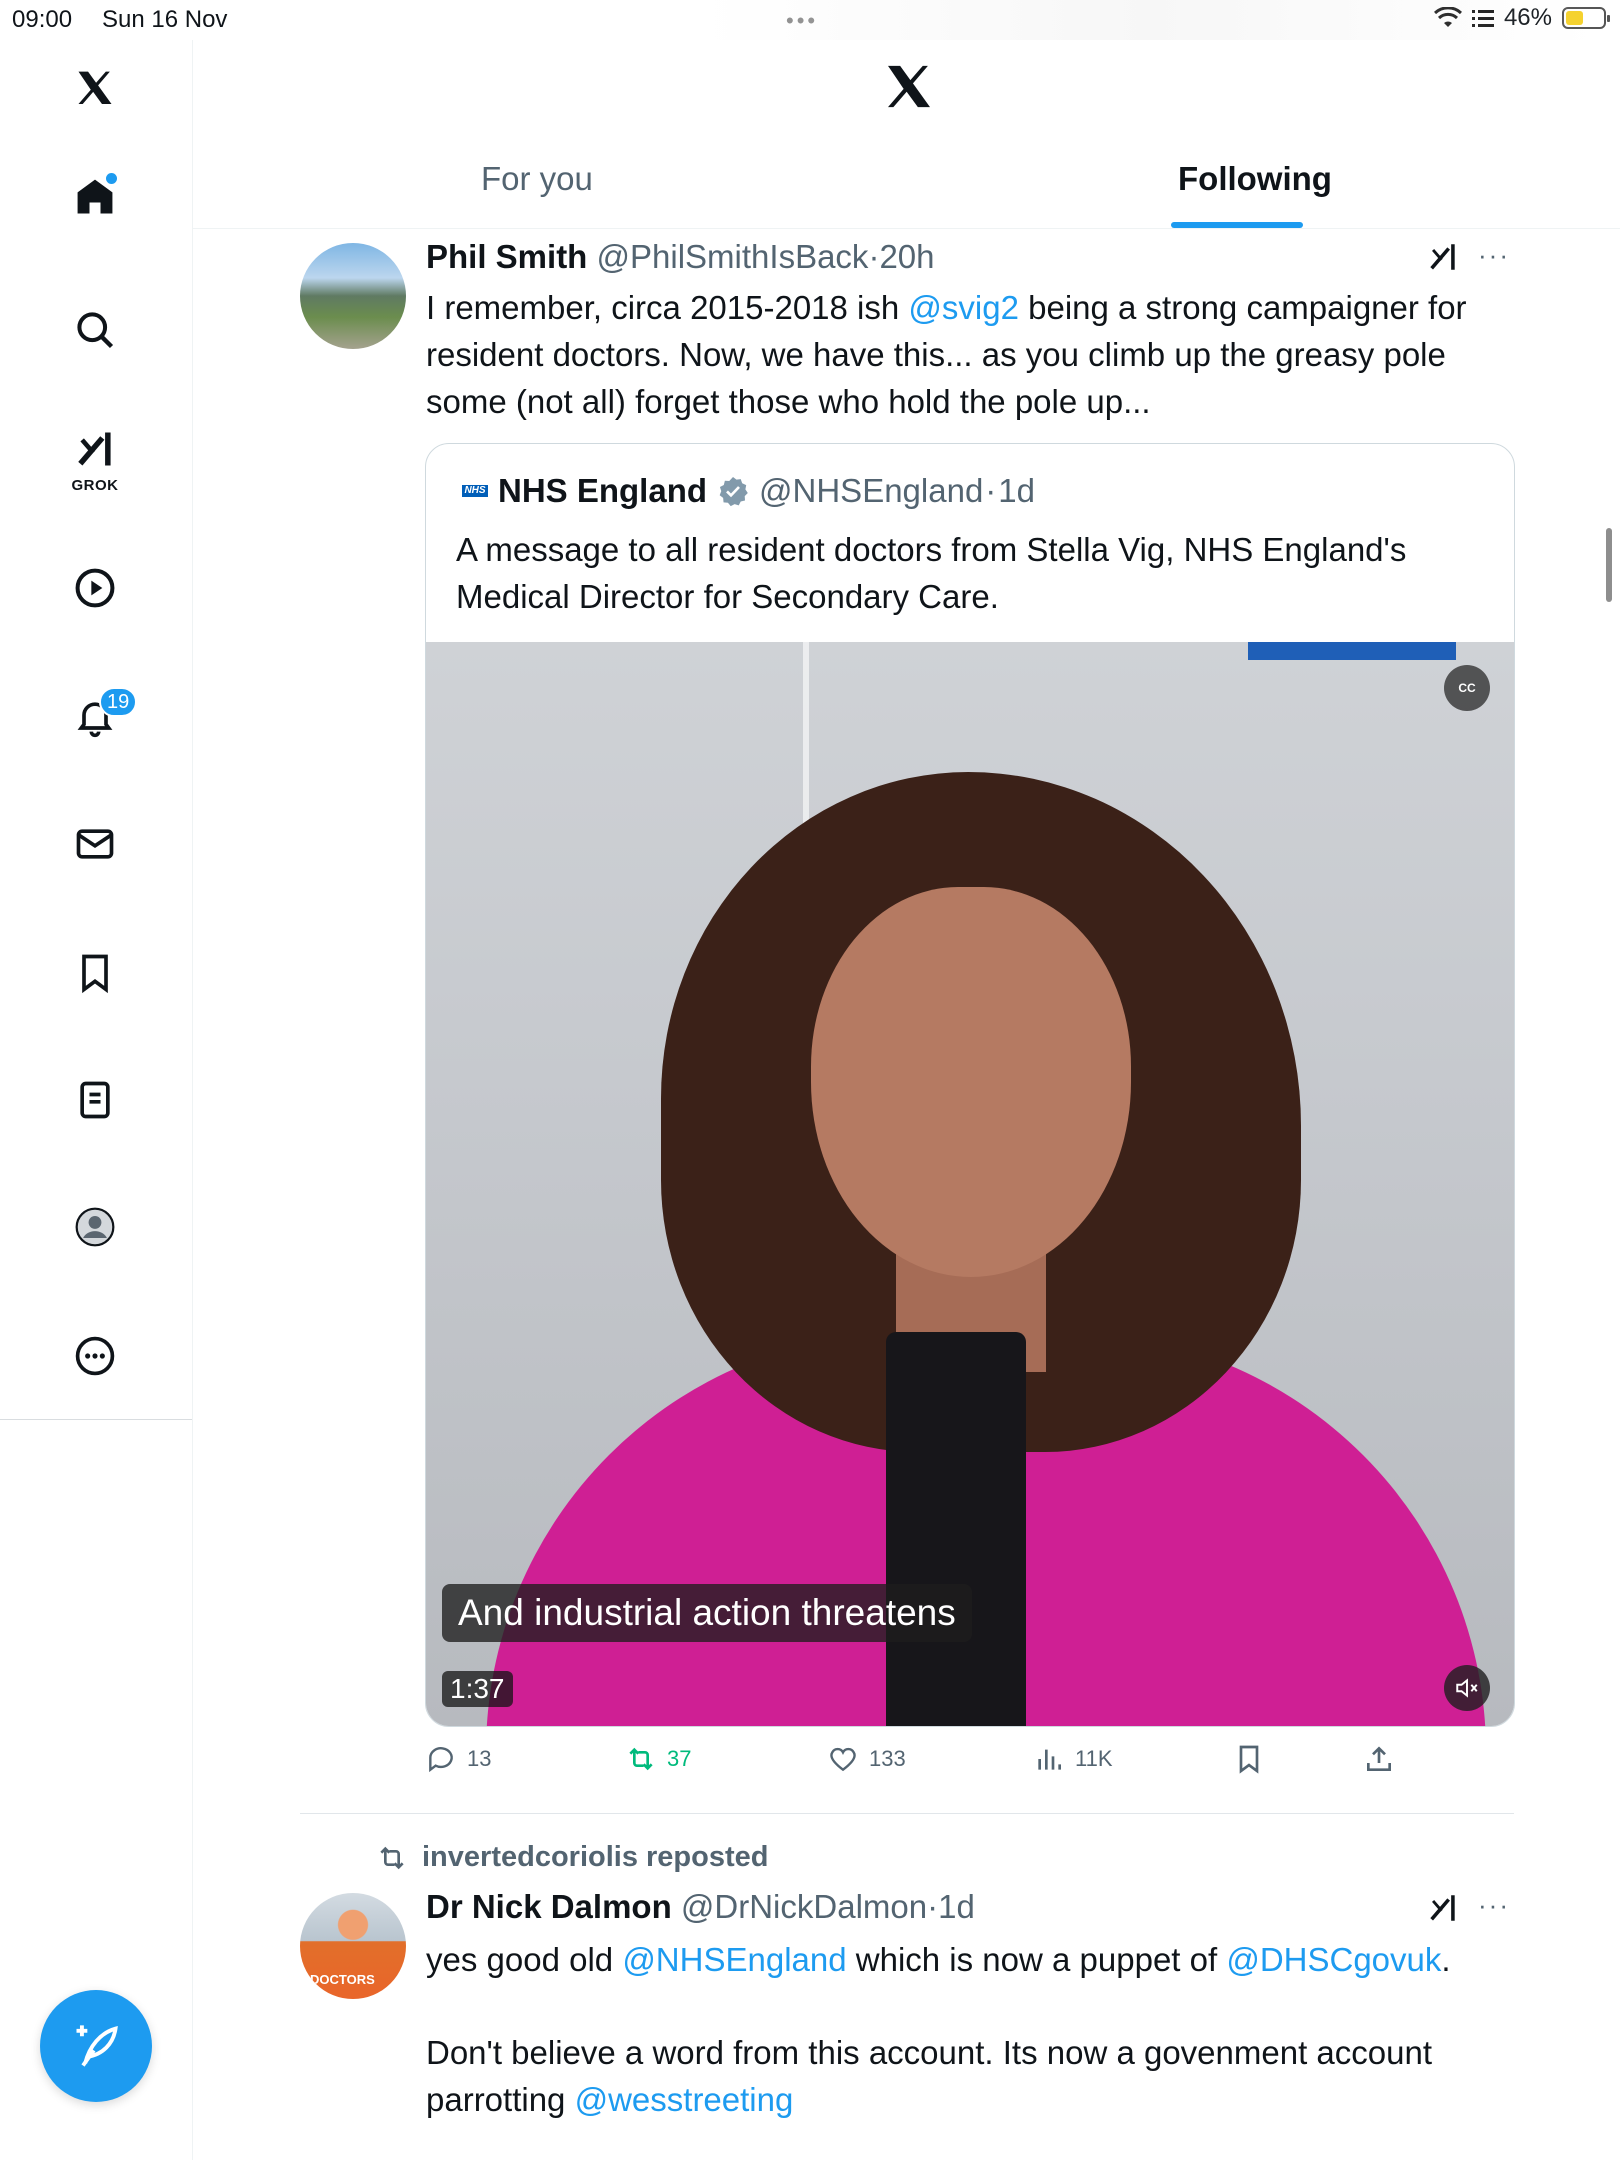  Describe the element at coordinates (506, 256) in the screenshot. I see `author-name: Phil Smith` at that location.